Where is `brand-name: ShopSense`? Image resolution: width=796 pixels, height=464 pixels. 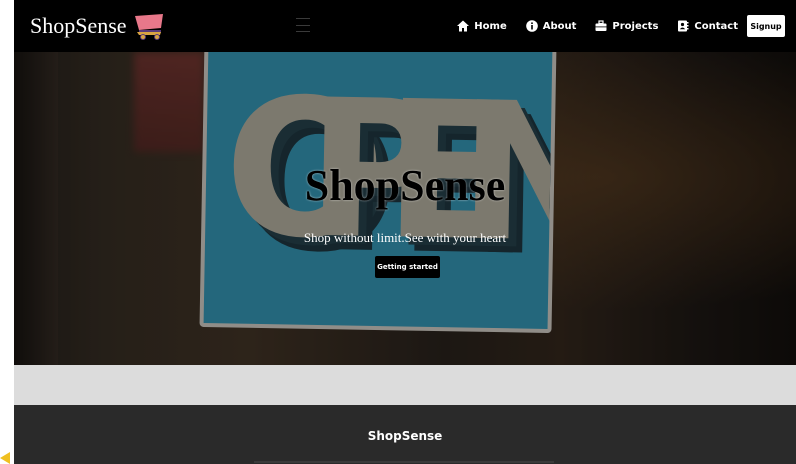 brand-name: ShopSense is located at coordinates (78, 25).